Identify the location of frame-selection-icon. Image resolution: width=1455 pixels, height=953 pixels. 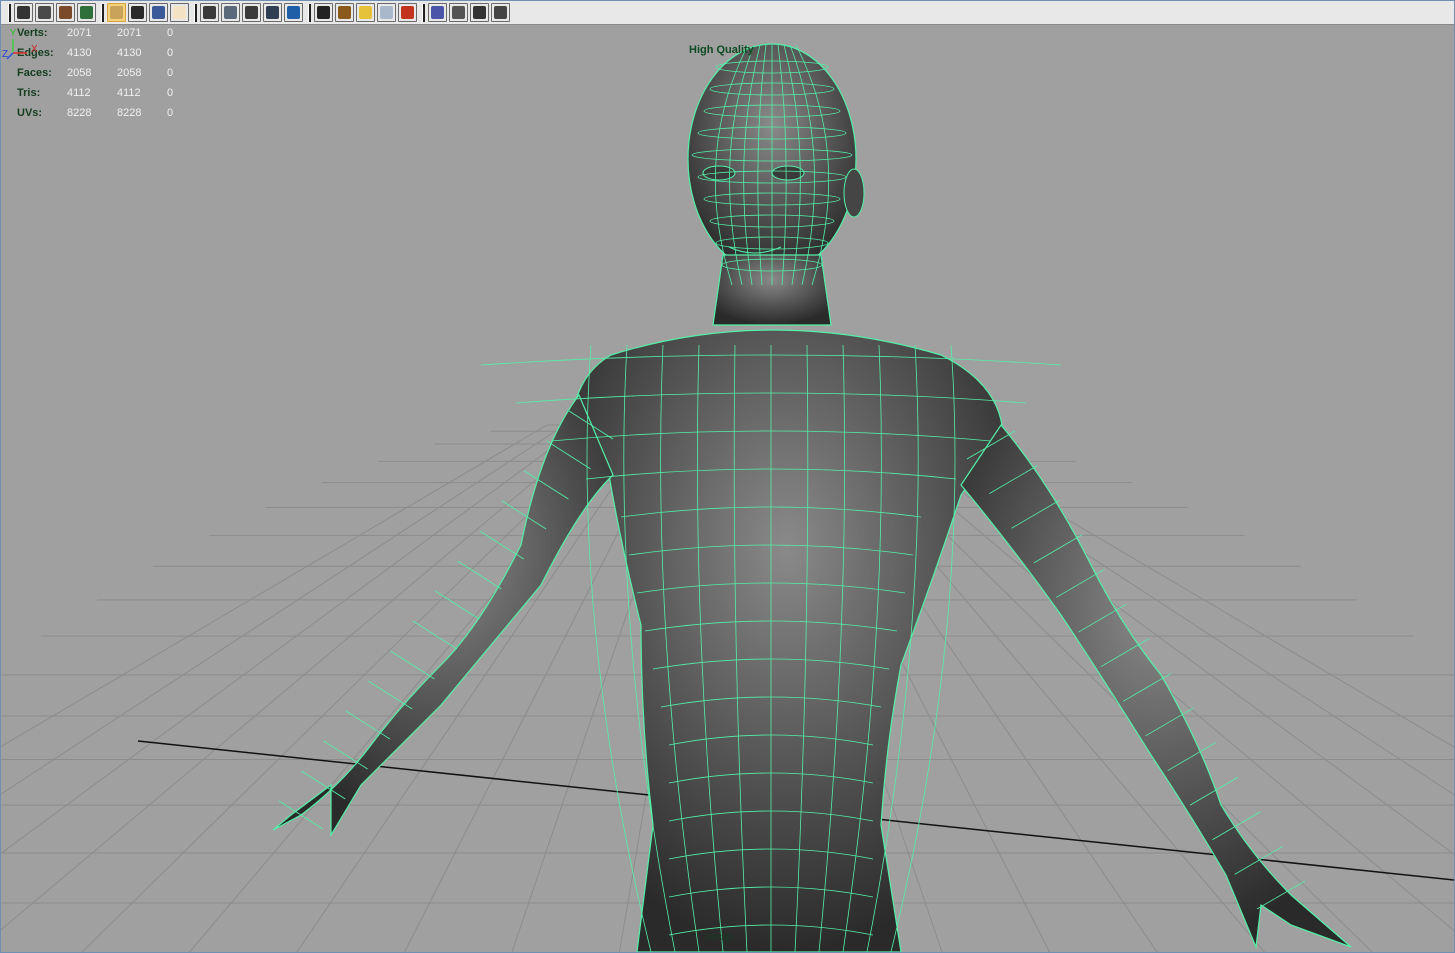
(479, 12).